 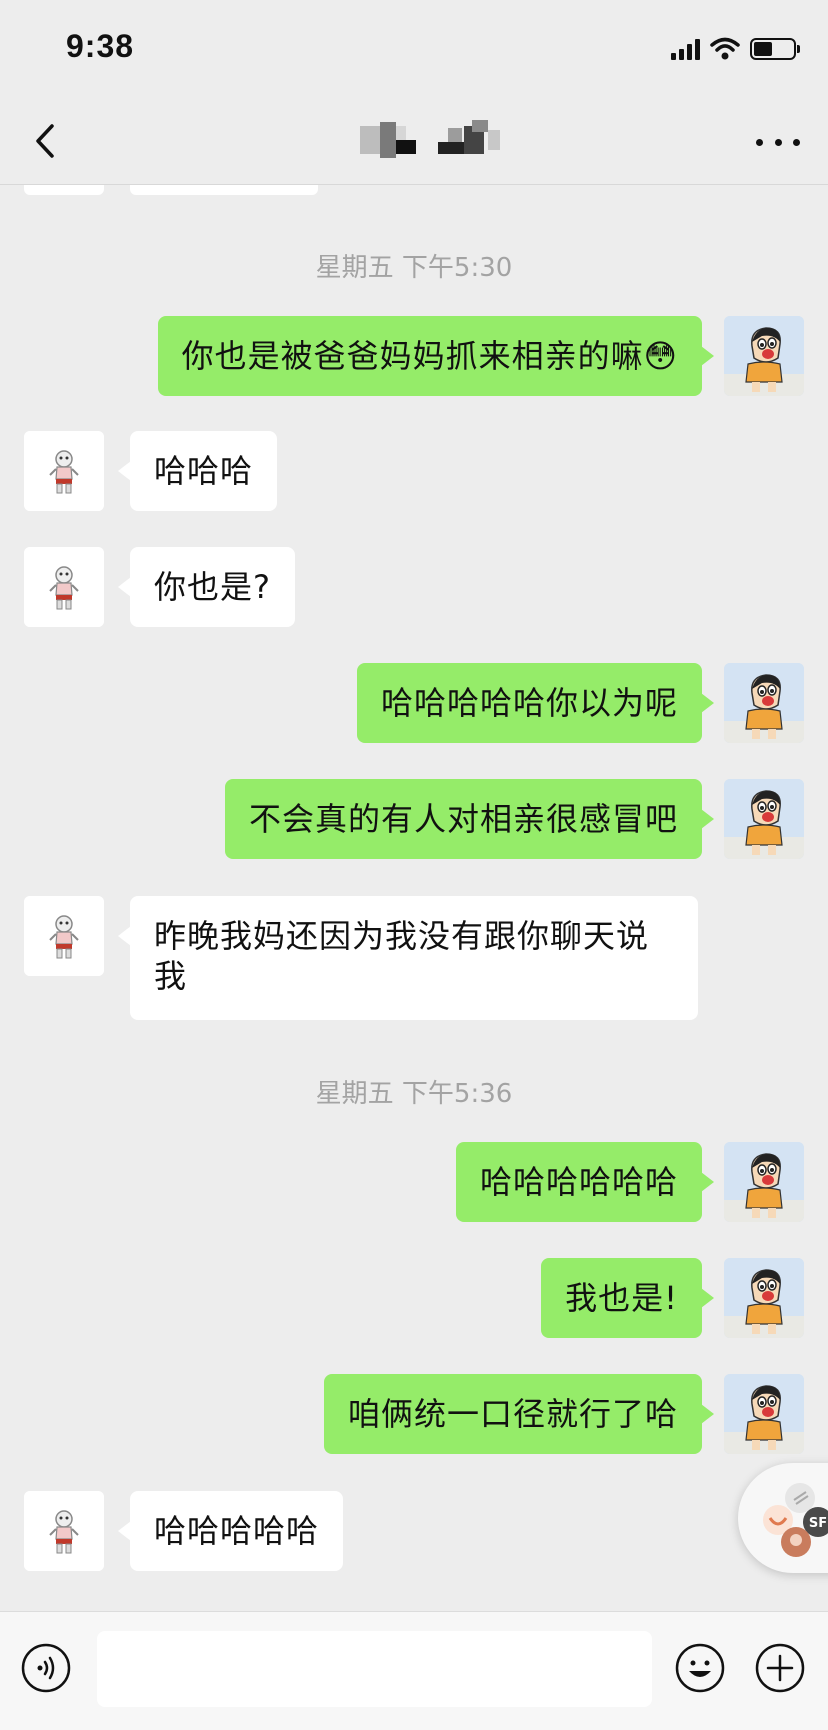 What do you see at coordinates (578, 1182) in the screenshot?
I see `message-text: 哈哈哈哈哈哈` at bounding box center [578, 1182].